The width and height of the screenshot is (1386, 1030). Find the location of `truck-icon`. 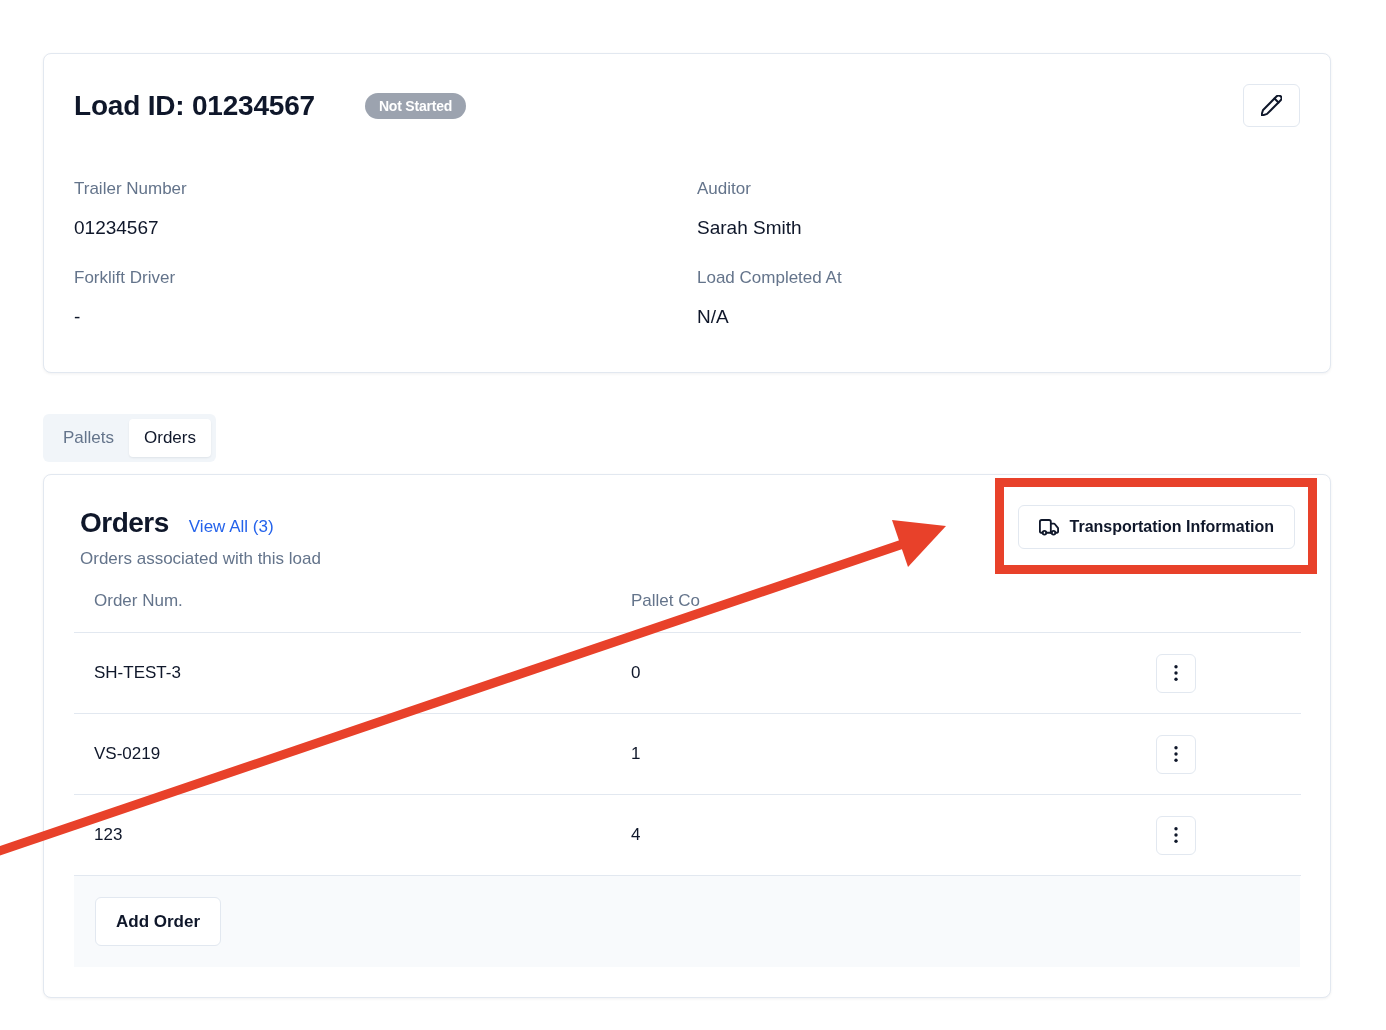

truck-icon is located at coordinates (1048, 527).